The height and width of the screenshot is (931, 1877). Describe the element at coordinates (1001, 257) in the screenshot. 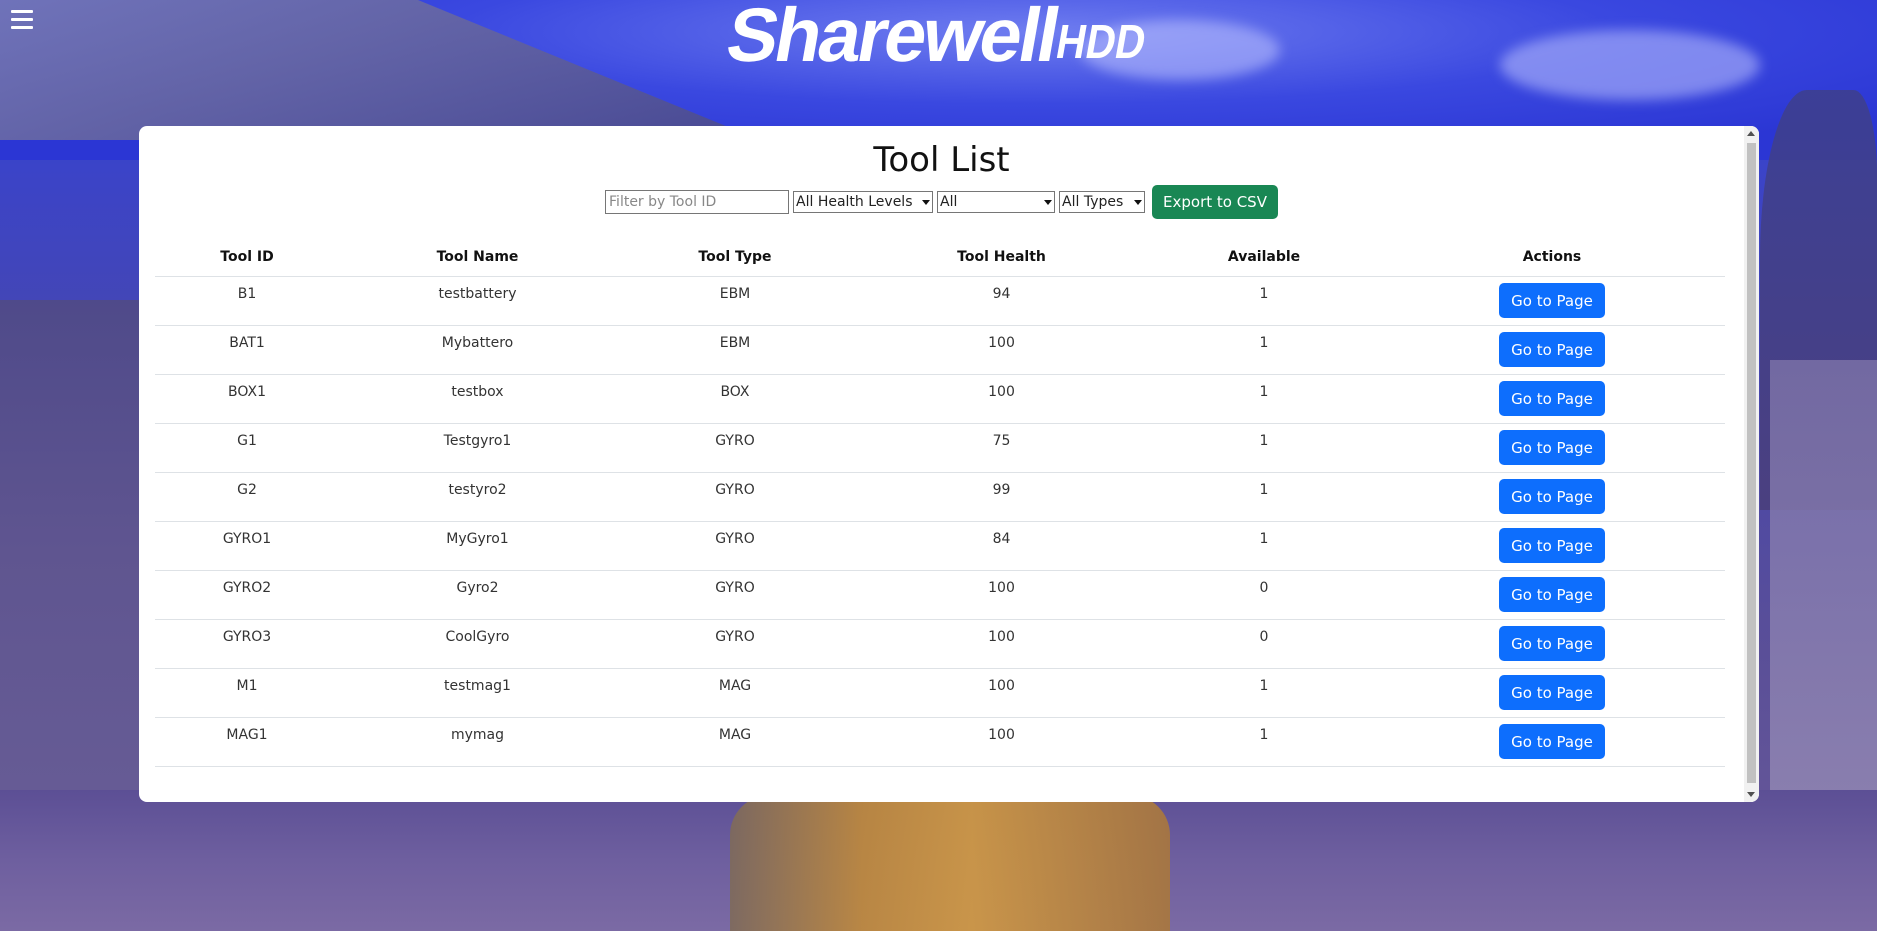

I see `header-tool-health: Tool Health` at that location.